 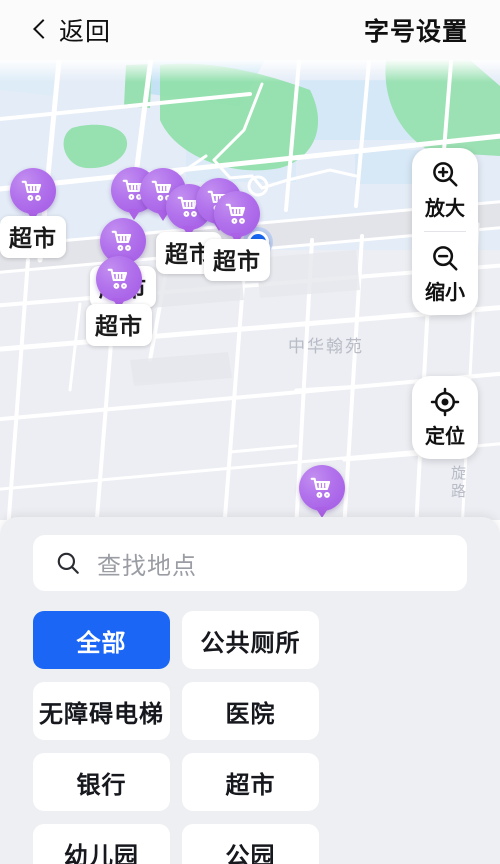 What do you see at coordinates (250, 785) in the screenshot?
I see `category-chip-label: 超市` at bounding box center [250, 785].